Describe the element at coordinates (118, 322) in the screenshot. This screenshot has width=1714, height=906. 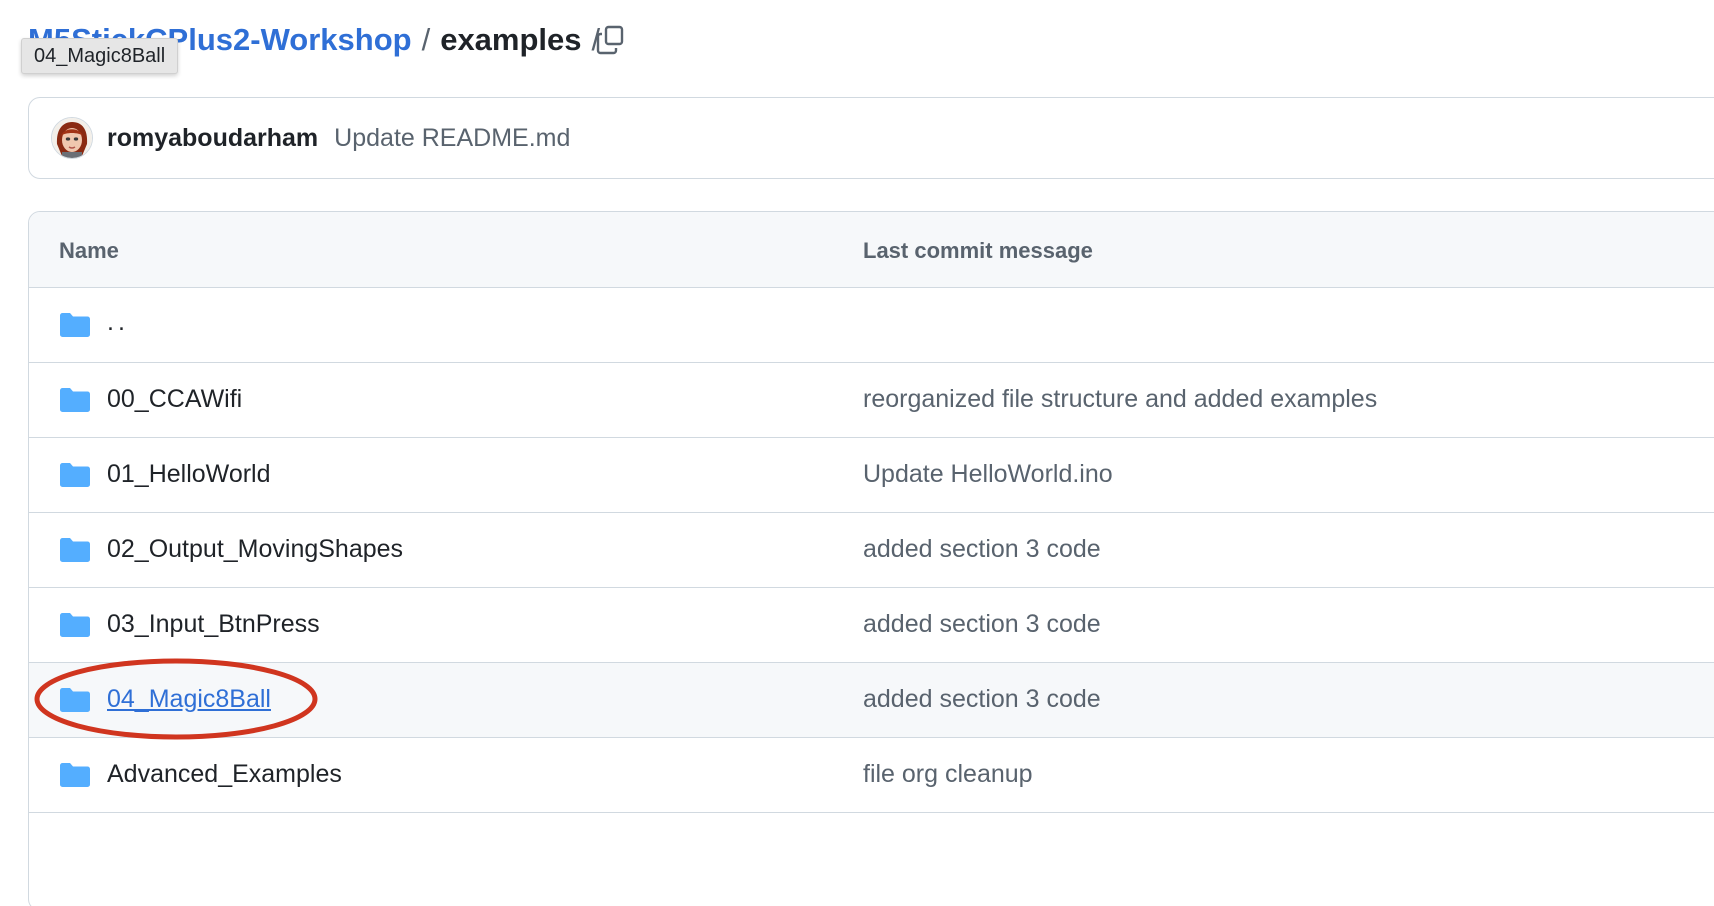
I see `file-name: ..` at that location.